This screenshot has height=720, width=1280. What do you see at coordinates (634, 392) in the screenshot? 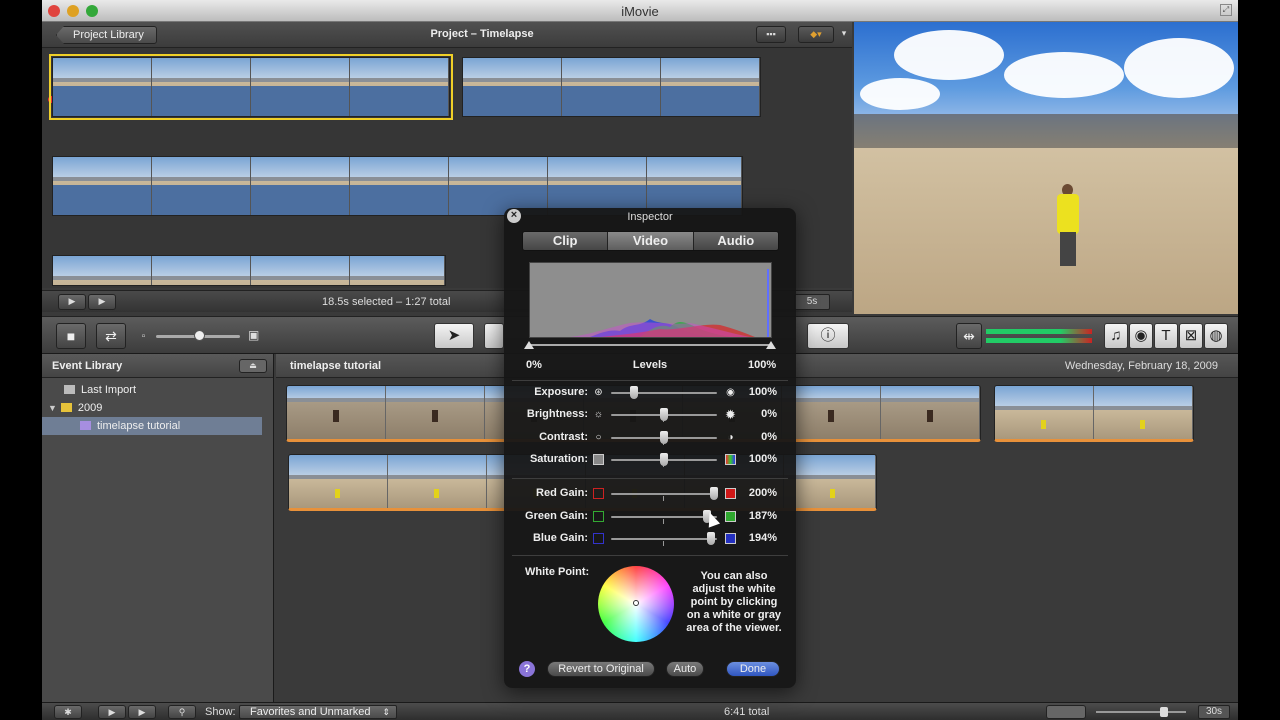
I see `exposure-knob` at bounding box center [634, 392].